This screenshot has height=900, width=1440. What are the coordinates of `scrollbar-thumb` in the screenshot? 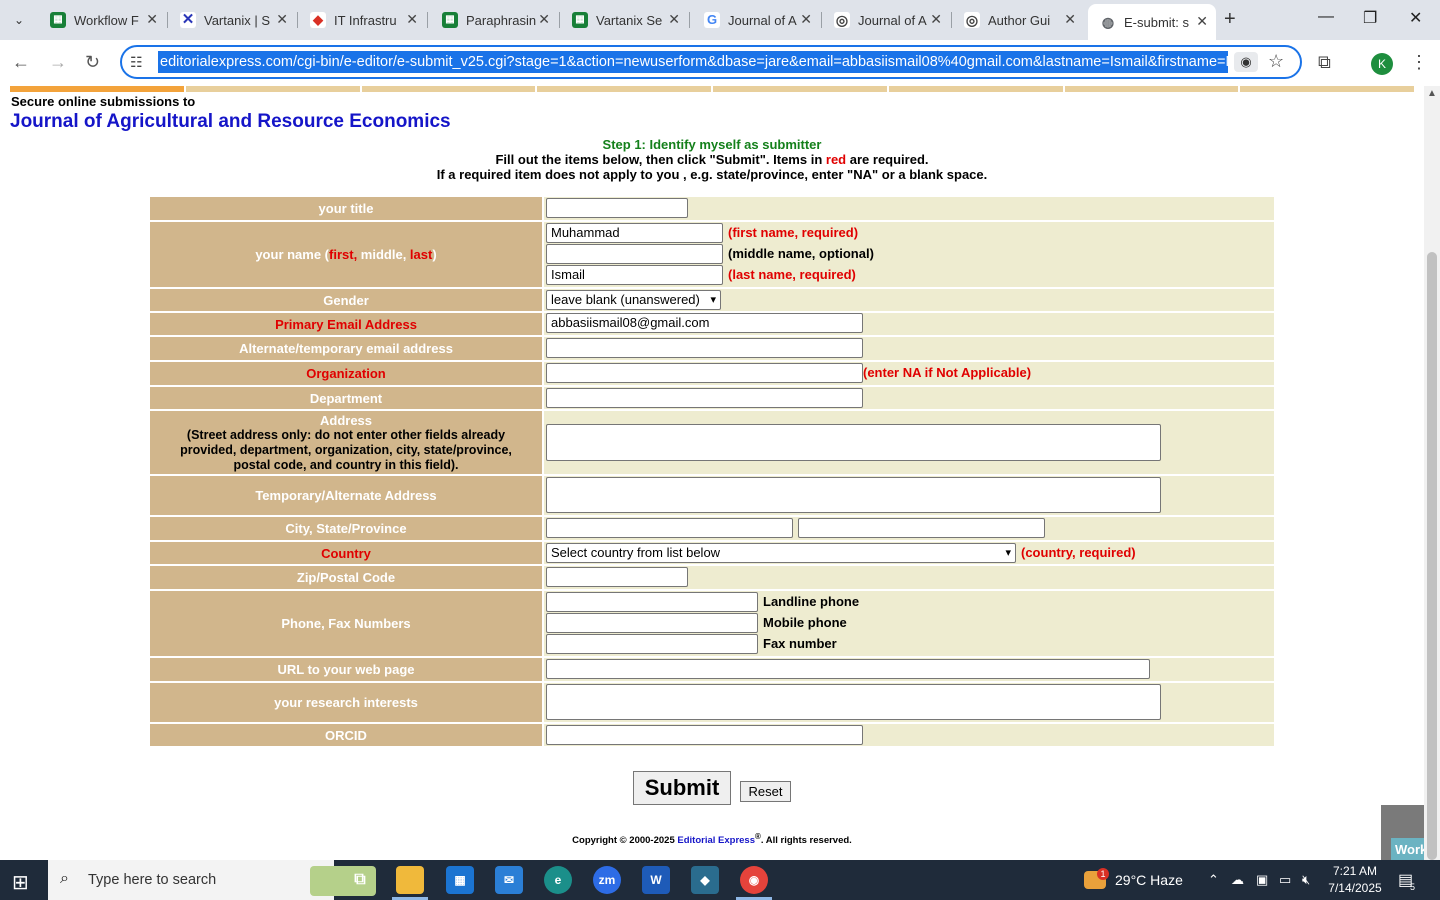 It's located at (1432, 556).